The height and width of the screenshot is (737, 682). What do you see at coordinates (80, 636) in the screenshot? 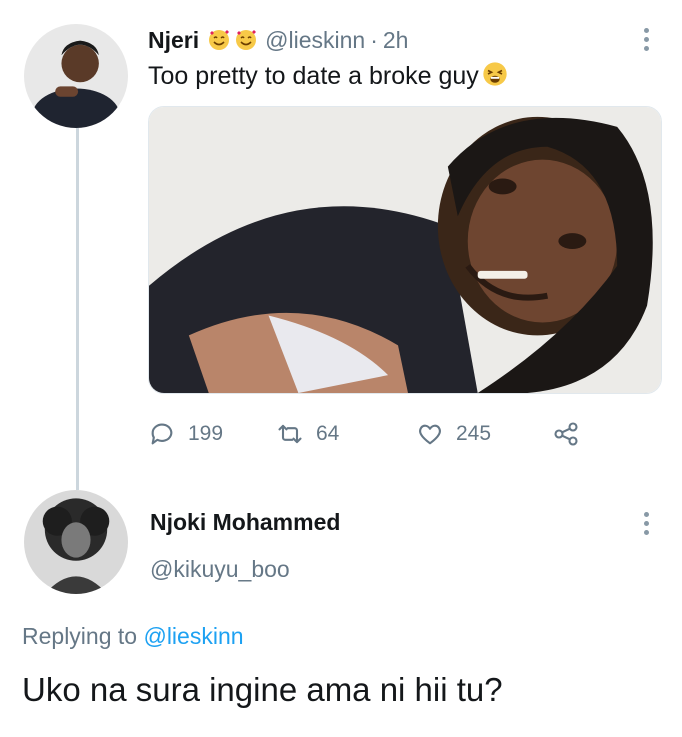
I see `replying-to-prefix: Replying to` at bounding box center [80, 636].